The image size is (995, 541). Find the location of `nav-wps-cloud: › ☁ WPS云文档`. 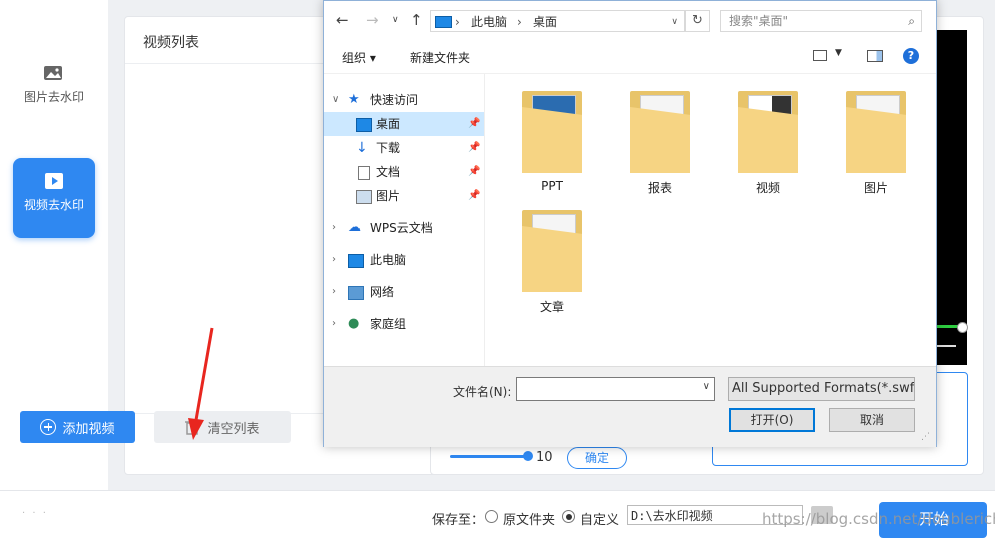

nav-wps-cloud: › ☁ WPS云文档 is located at coordinates (404, 228).